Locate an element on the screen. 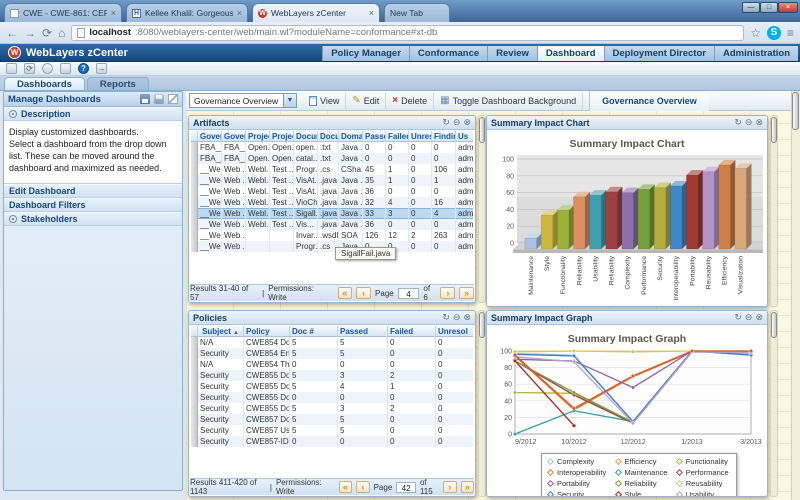 This screenshot has height=500, width=800. column-header: Passed is located at coordinates (363, 331).